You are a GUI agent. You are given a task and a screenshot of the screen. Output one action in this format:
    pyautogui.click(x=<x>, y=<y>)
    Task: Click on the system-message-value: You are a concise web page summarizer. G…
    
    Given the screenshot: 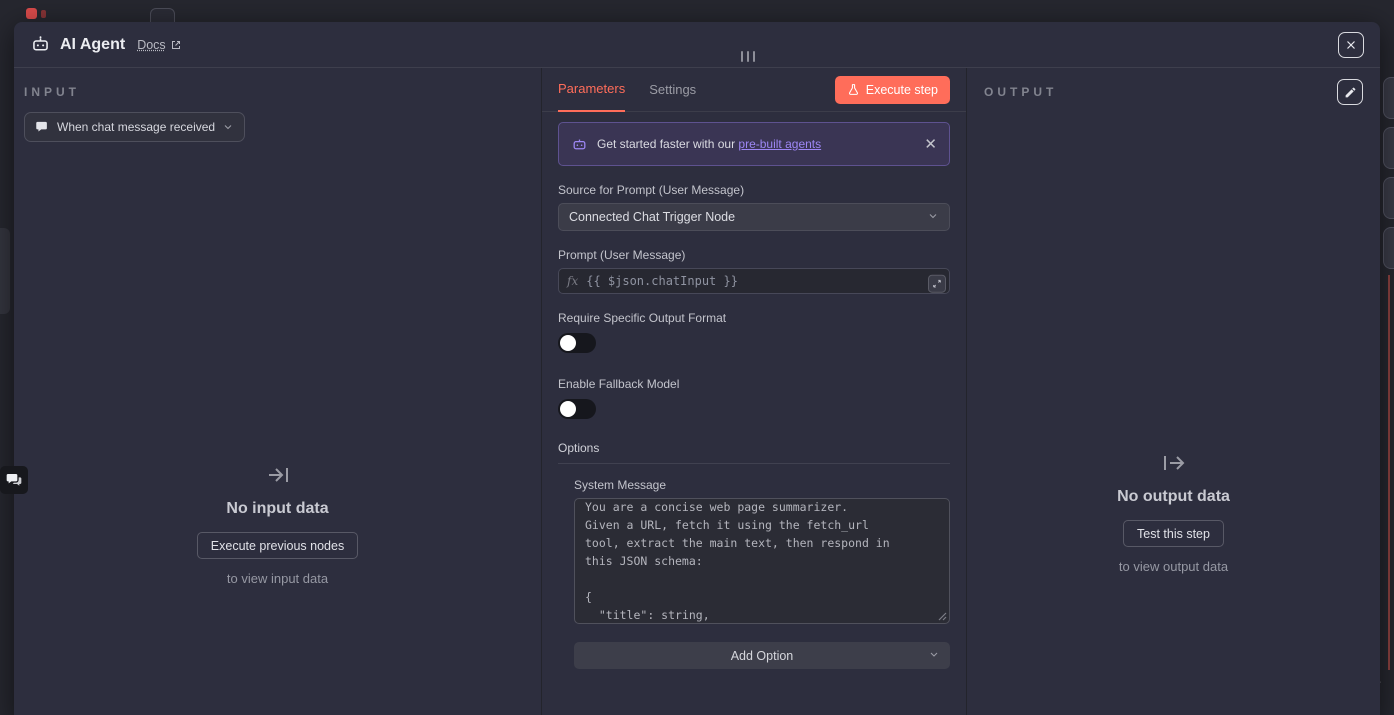 What is the action you would take?
    pyautogui.click(x=737, y=561)
    